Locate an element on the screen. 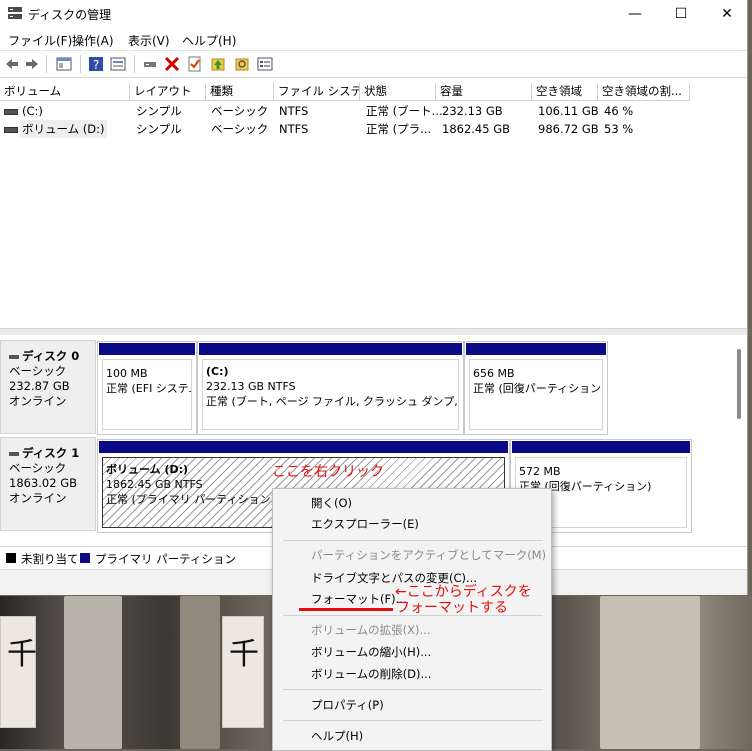  menu-view: 表示(V) is located at coordinates (149, 40).